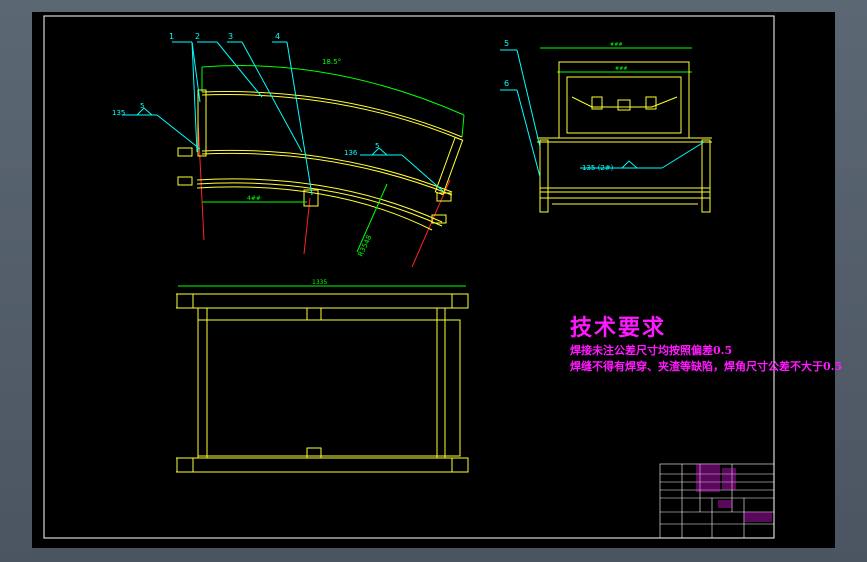  Describe the element at coordinates (706, 366) in the screenshot. I see `tech-requirements-line-2: 焊缝不得有焊穿、夹渣等缺陷，焊角尺寸公差不大于0.5` at that location.